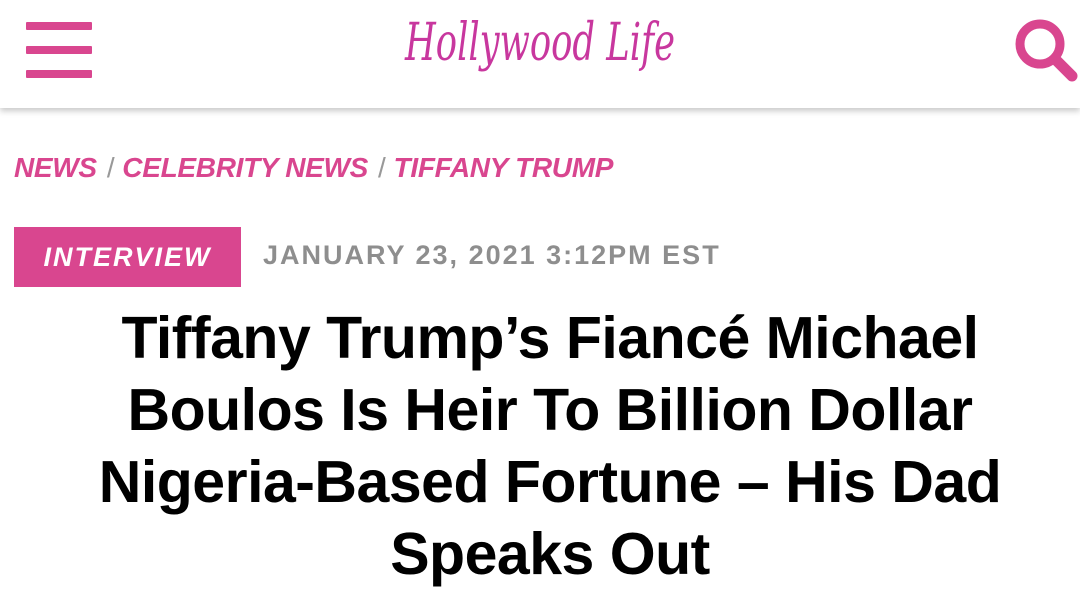 This screenshot has height=613, width=1080. What do you see at coordinates (539, 43) in the screenshot?
I see `logo-text: Hollywood Life` at bounding box center [539, 43].